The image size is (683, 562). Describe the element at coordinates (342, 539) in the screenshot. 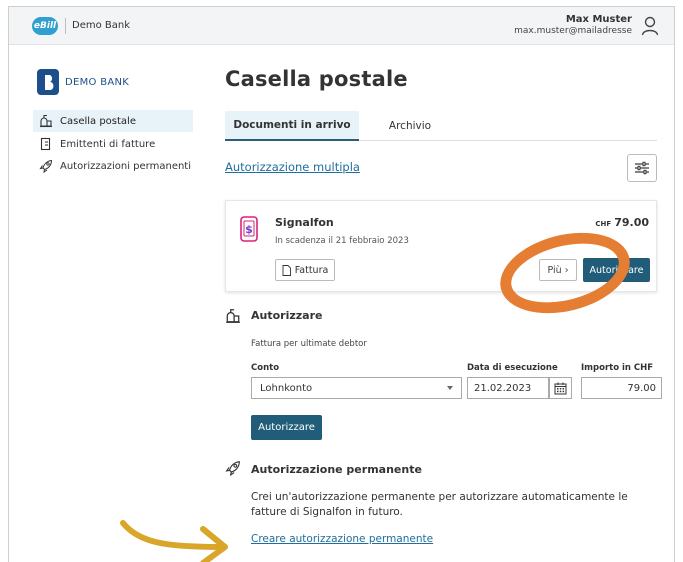

I see `create-permanent-authorization-link: Creare autorizzazione permanente` at that location.